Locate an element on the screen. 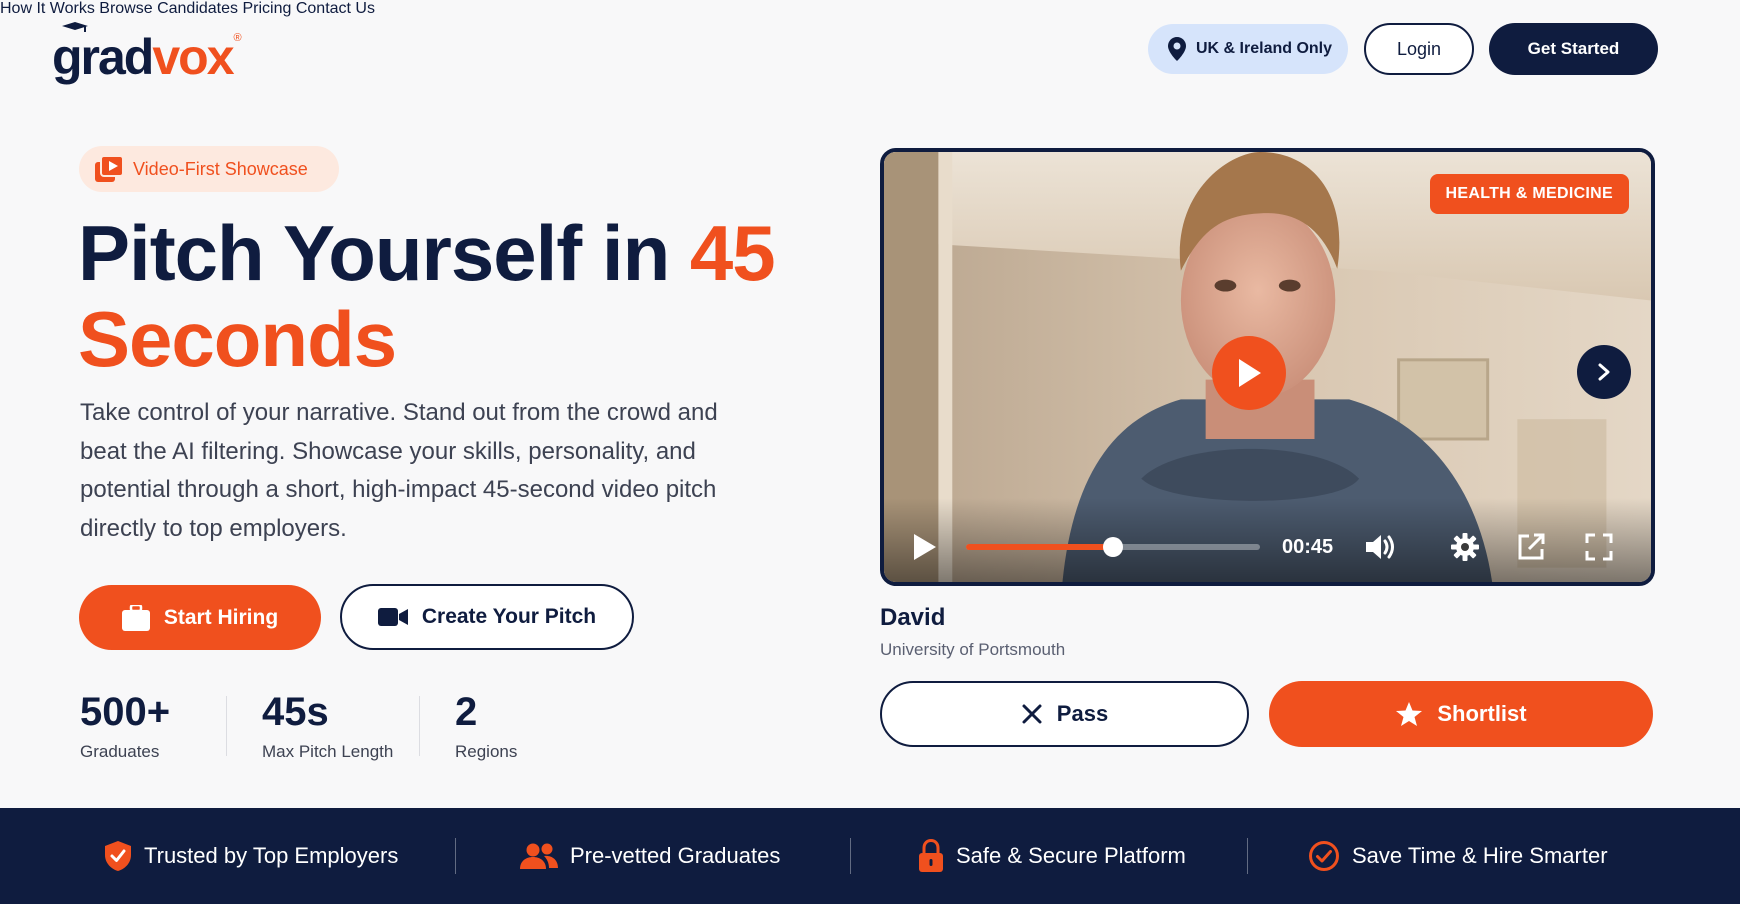 The image size is (1740, 904). briefcase-icon is located at coordinates (135, 617).